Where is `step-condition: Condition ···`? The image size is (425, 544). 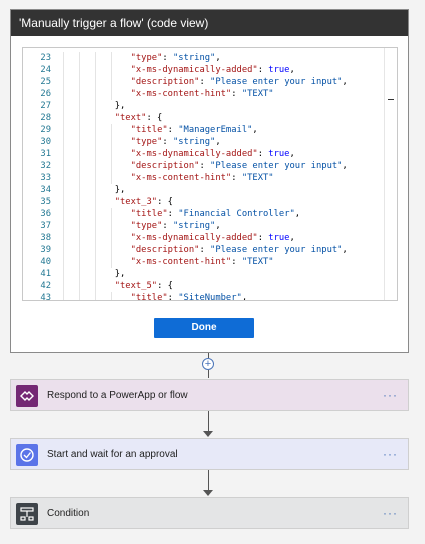
step-condition: Condition ··· is located at coordinates (209, 513).